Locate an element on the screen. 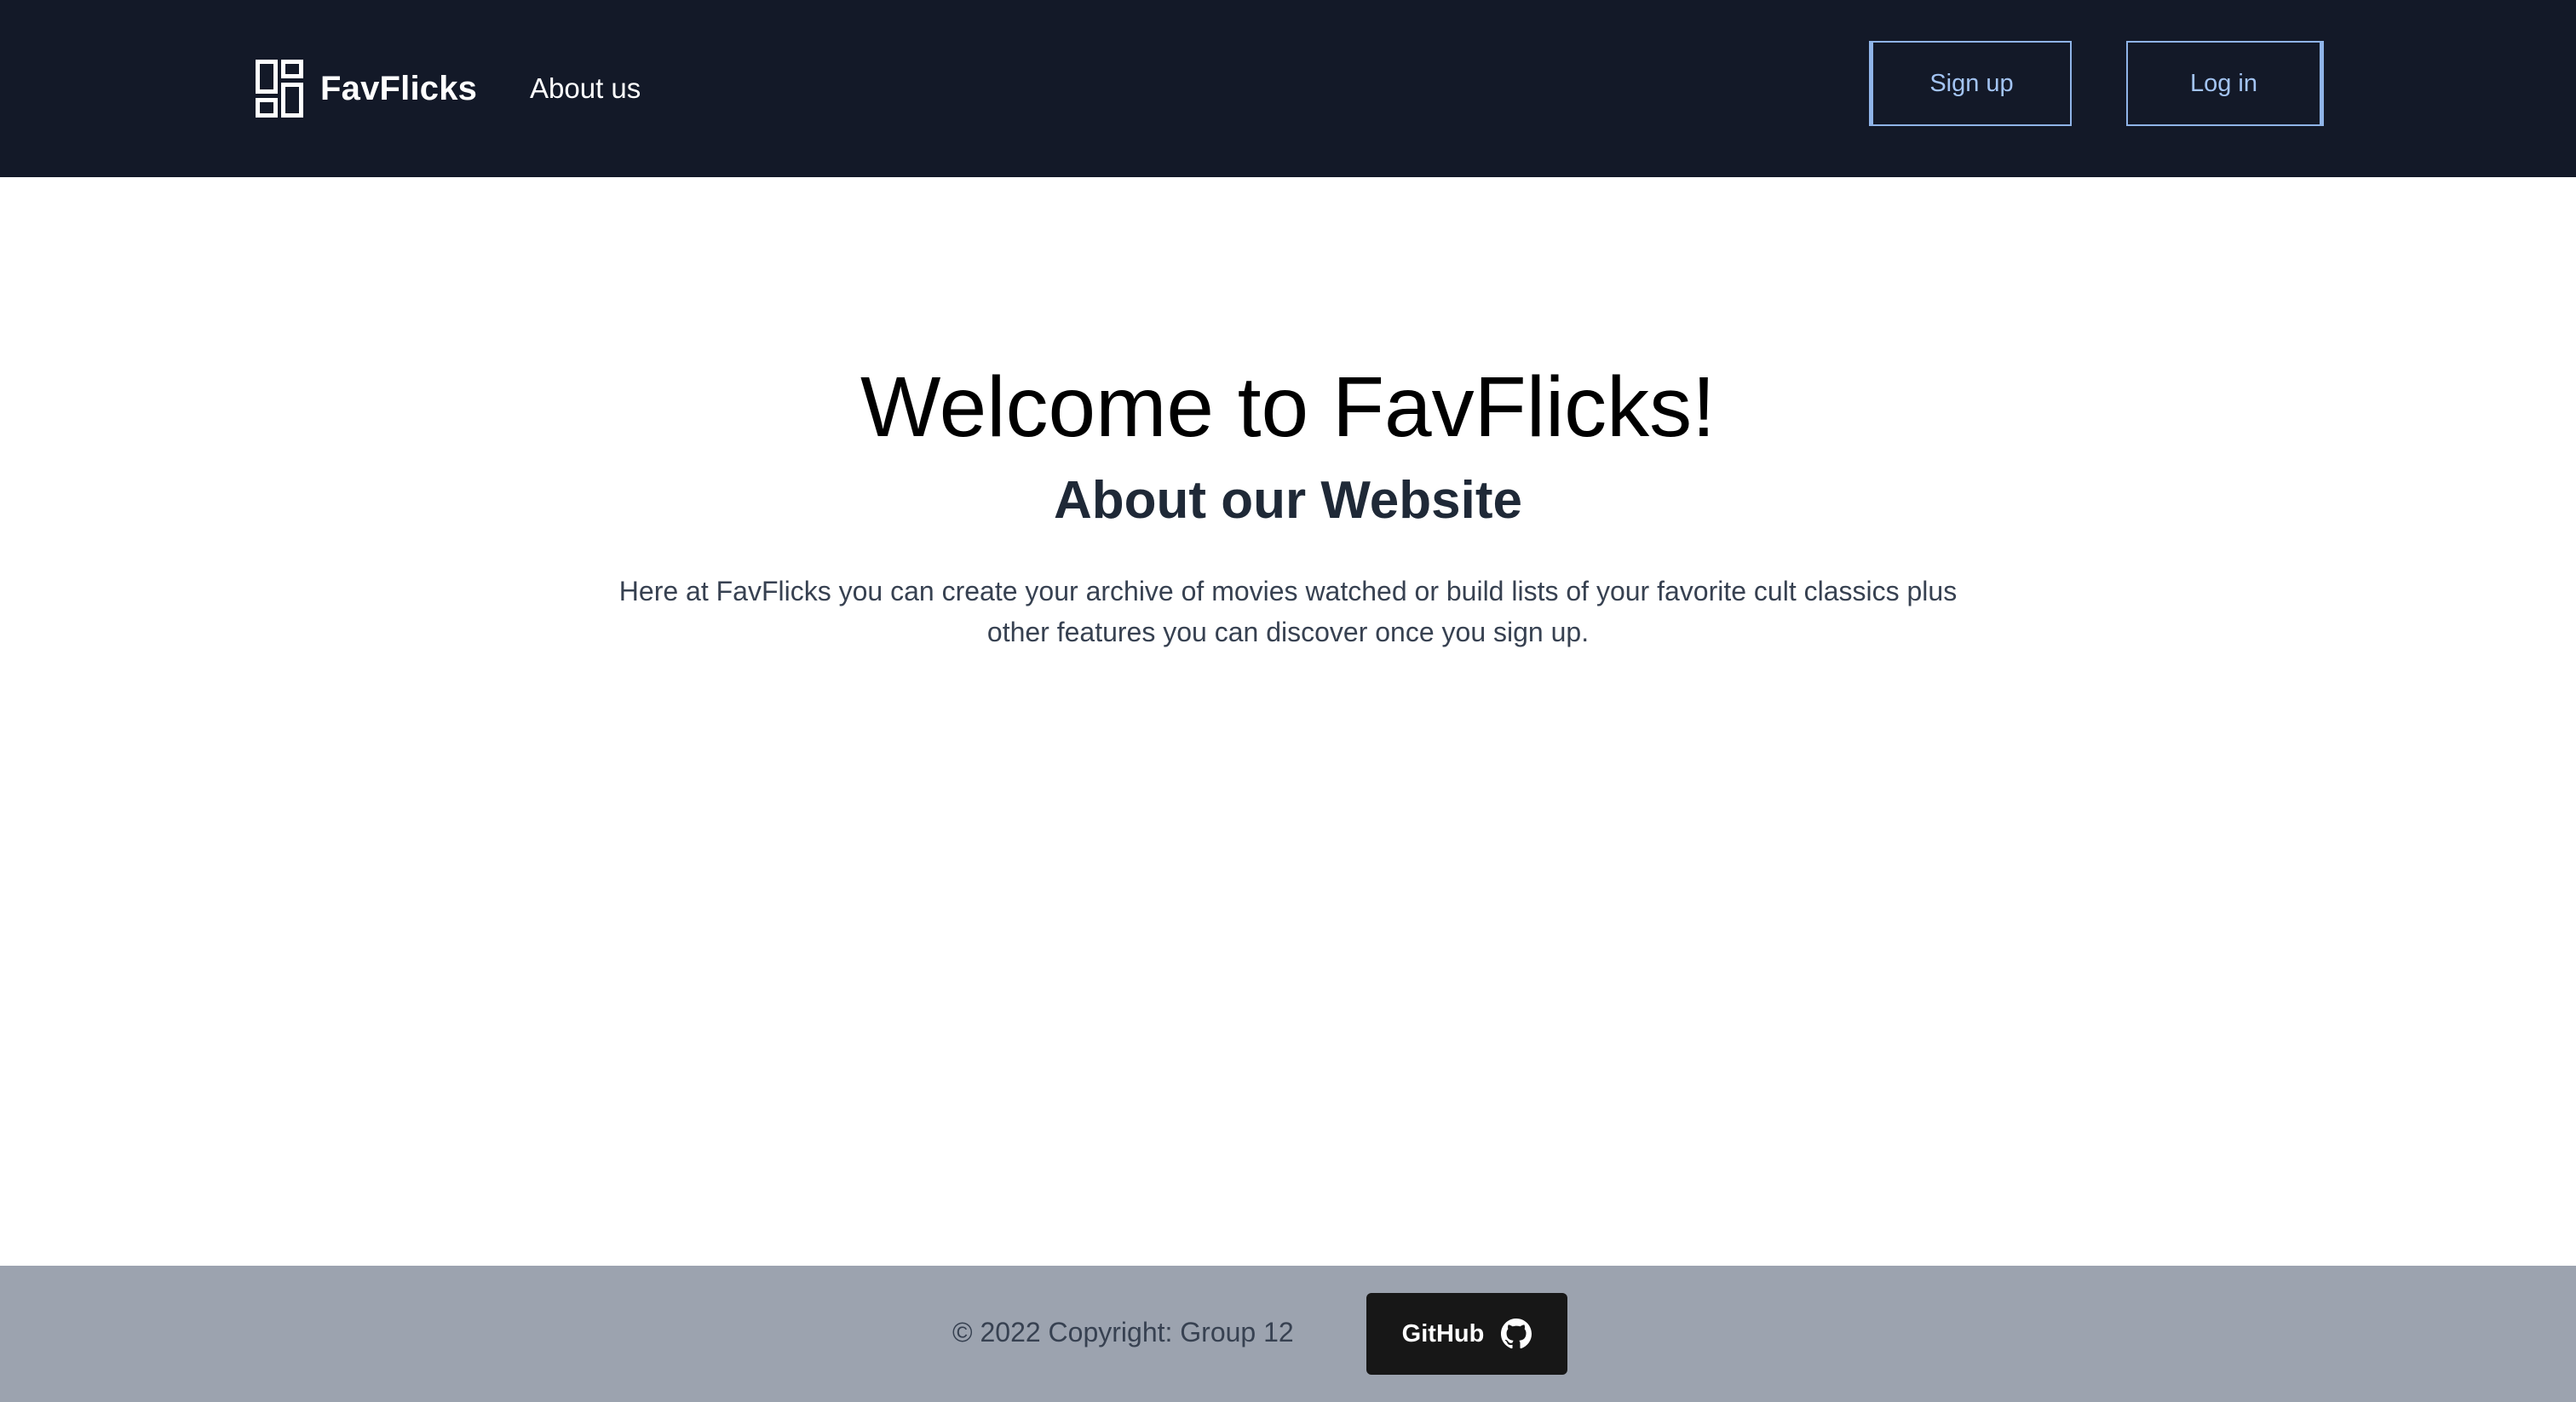  github-button: GitHub is located at coordinates (1467, 1334).